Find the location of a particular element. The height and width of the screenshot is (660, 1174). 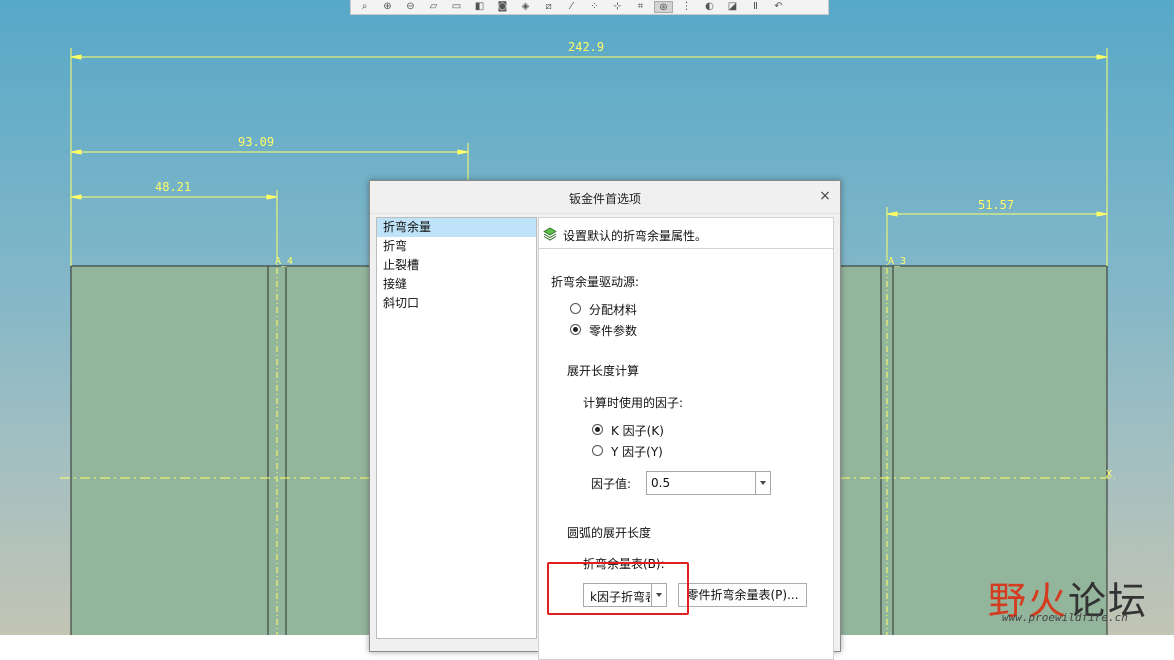

category-item: 折弯余量 is located at coordinates (456, 227).